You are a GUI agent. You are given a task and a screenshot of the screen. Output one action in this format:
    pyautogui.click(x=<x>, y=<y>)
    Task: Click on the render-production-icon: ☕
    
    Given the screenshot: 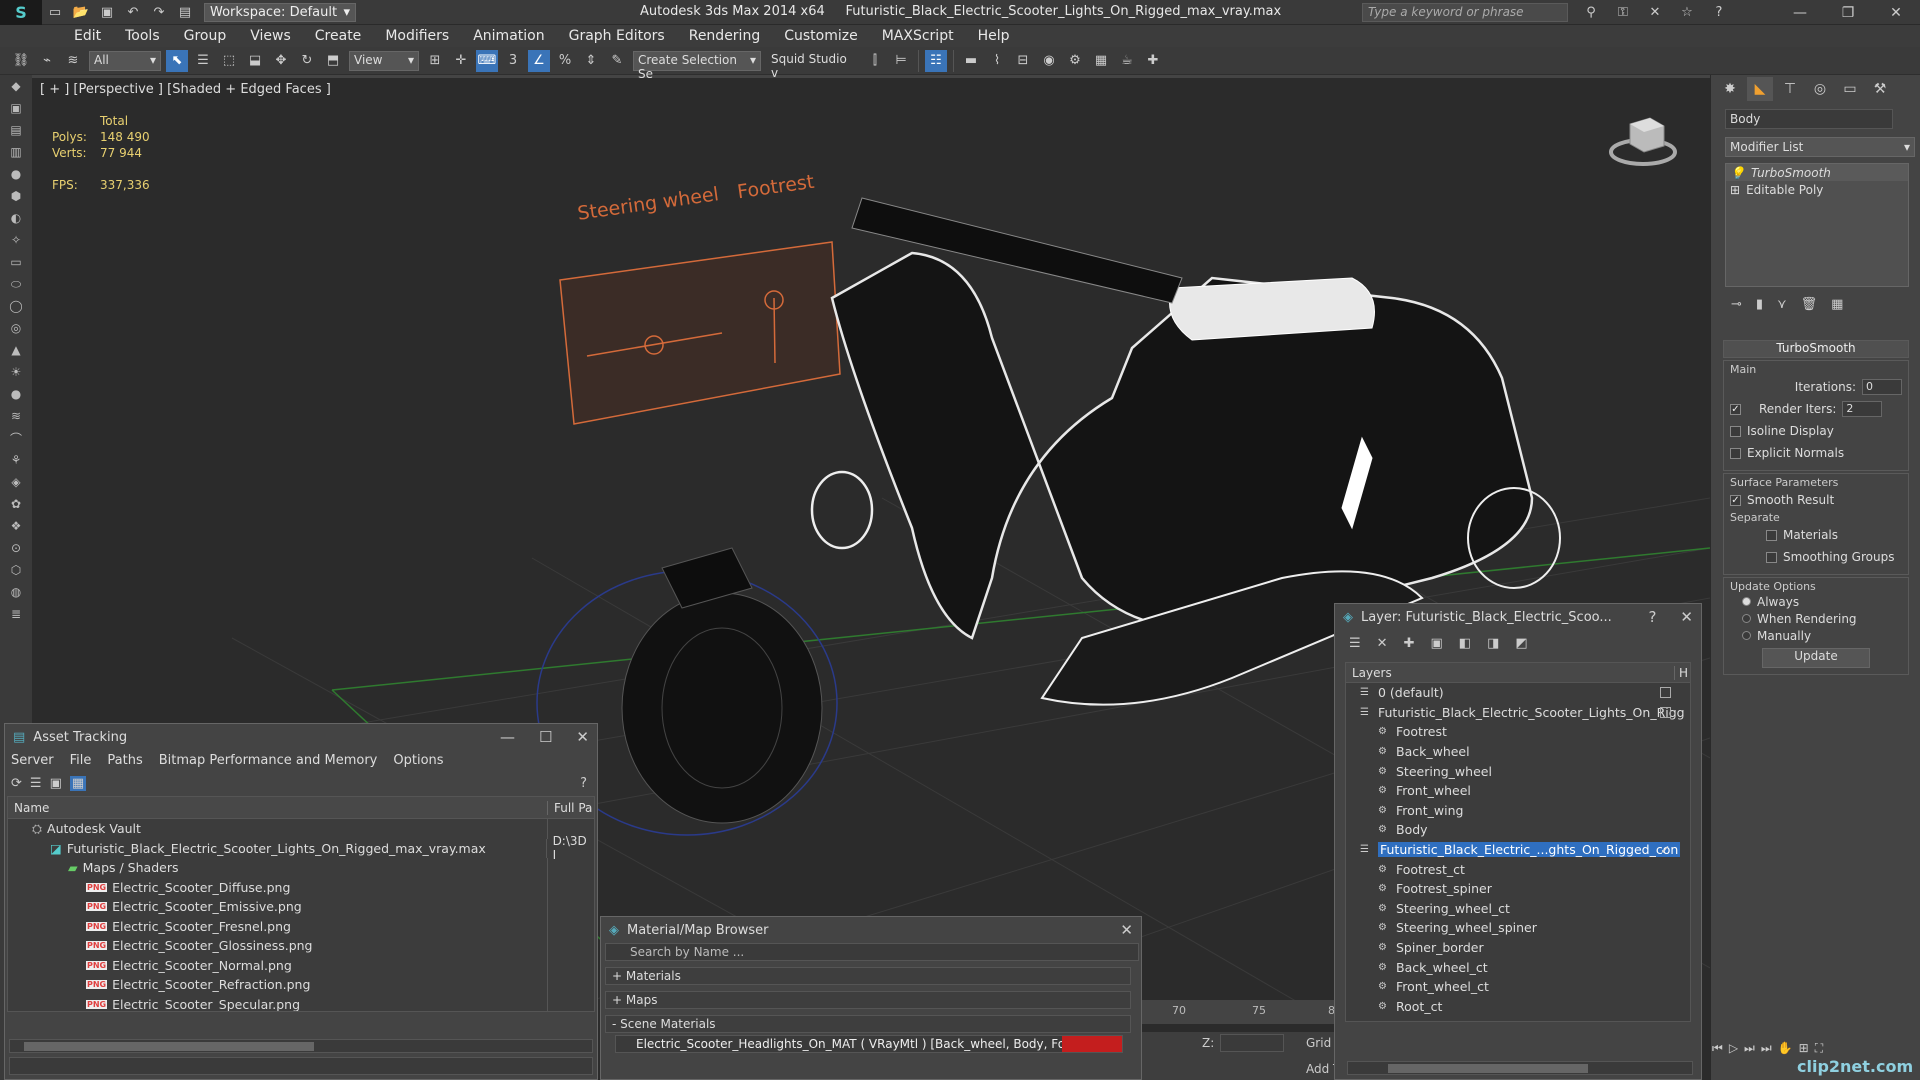 What is the action you would take?
    pyautogui.click(x=1127, y=61)
    